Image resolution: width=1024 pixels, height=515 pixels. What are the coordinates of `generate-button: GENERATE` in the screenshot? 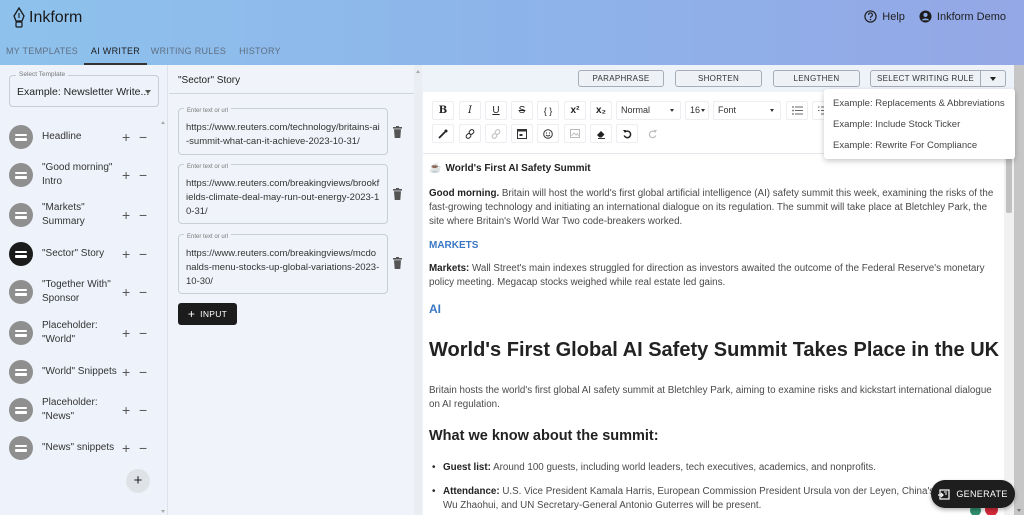 It's located at (973, 494).